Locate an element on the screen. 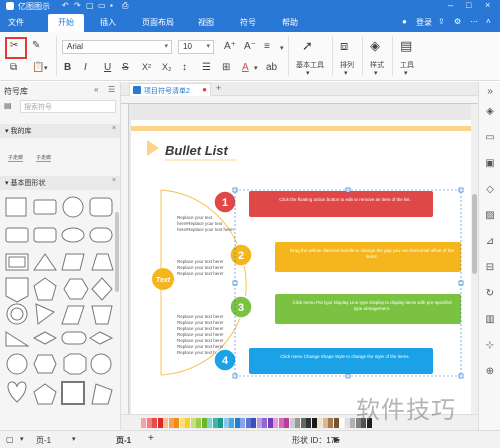 This screenshot has height=448, width=500. add-tab-icon: + is located at coordinates (218, 88).